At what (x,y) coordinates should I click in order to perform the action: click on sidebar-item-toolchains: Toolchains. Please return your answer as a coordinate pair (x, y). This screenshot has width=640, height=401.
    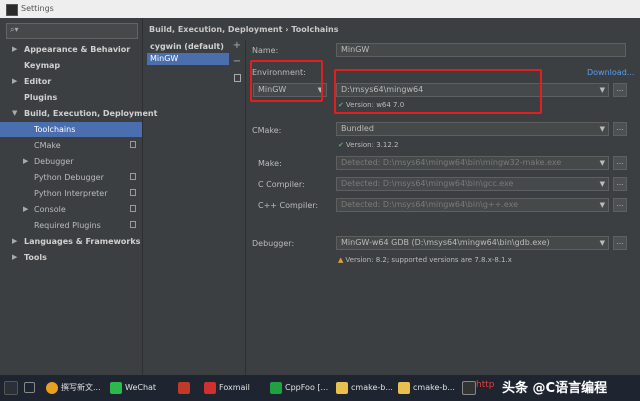
    Looking at the image, I should click on (71, 129).